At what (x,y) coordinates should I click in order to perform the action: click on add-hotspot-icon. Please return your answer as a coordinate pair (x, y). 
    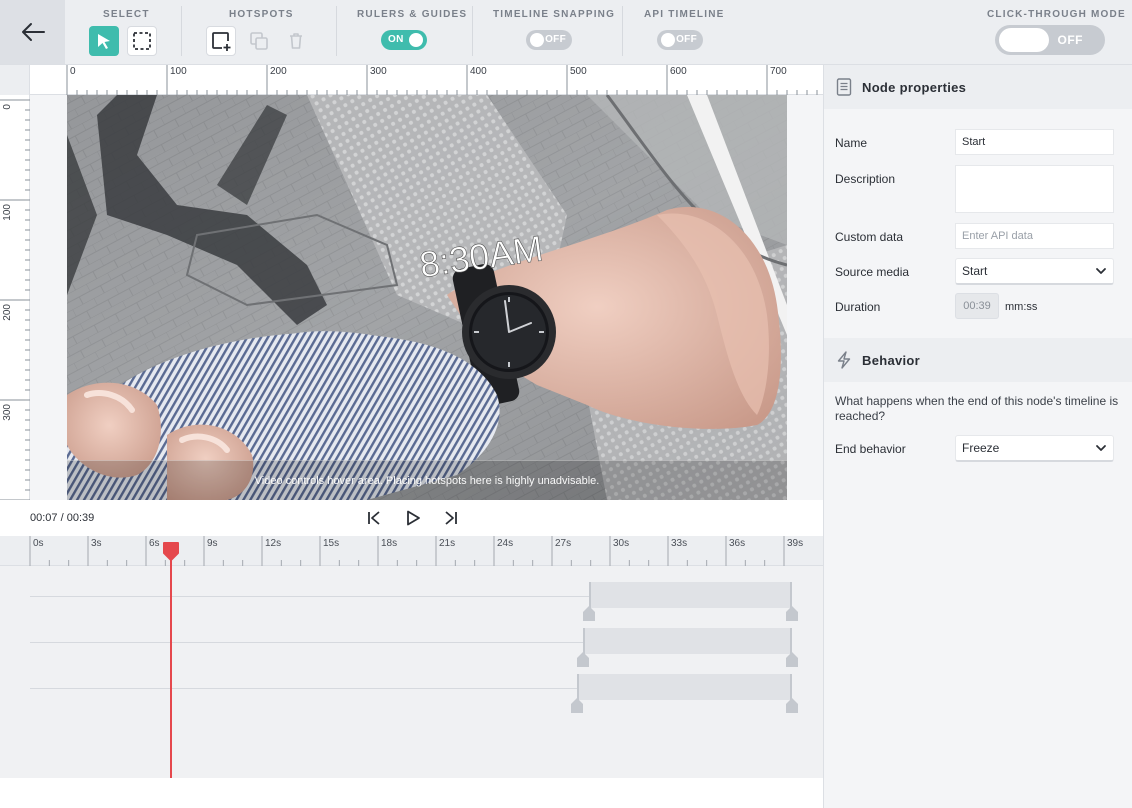
    Looking at the image, I should click on (221, 41).